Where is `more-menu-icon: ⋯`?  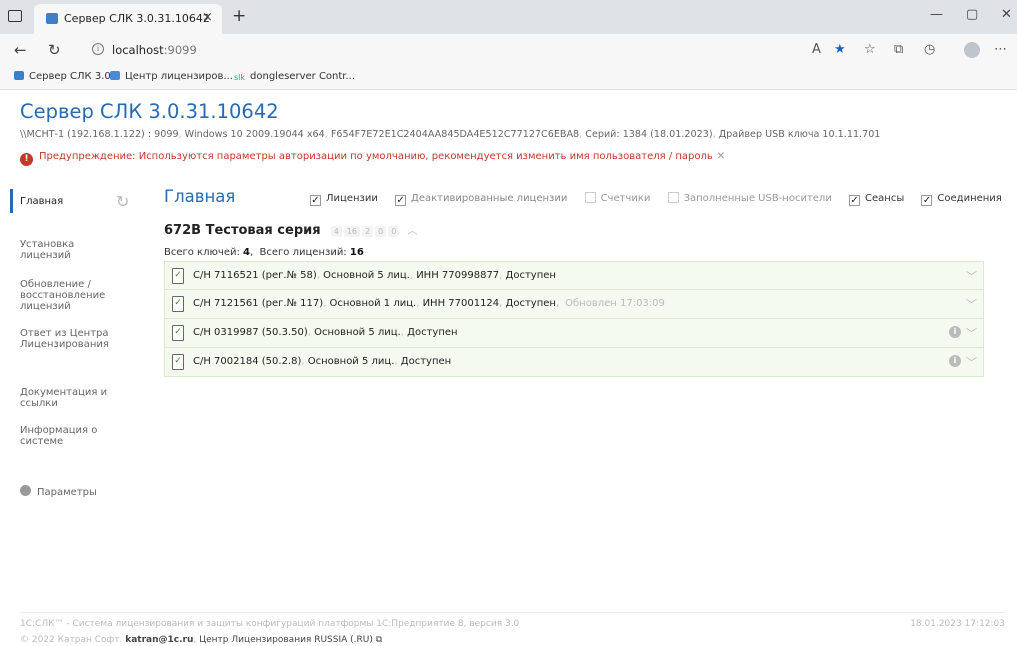 more-menu-icon: ⋯ is located at coordinates (1000, 49).